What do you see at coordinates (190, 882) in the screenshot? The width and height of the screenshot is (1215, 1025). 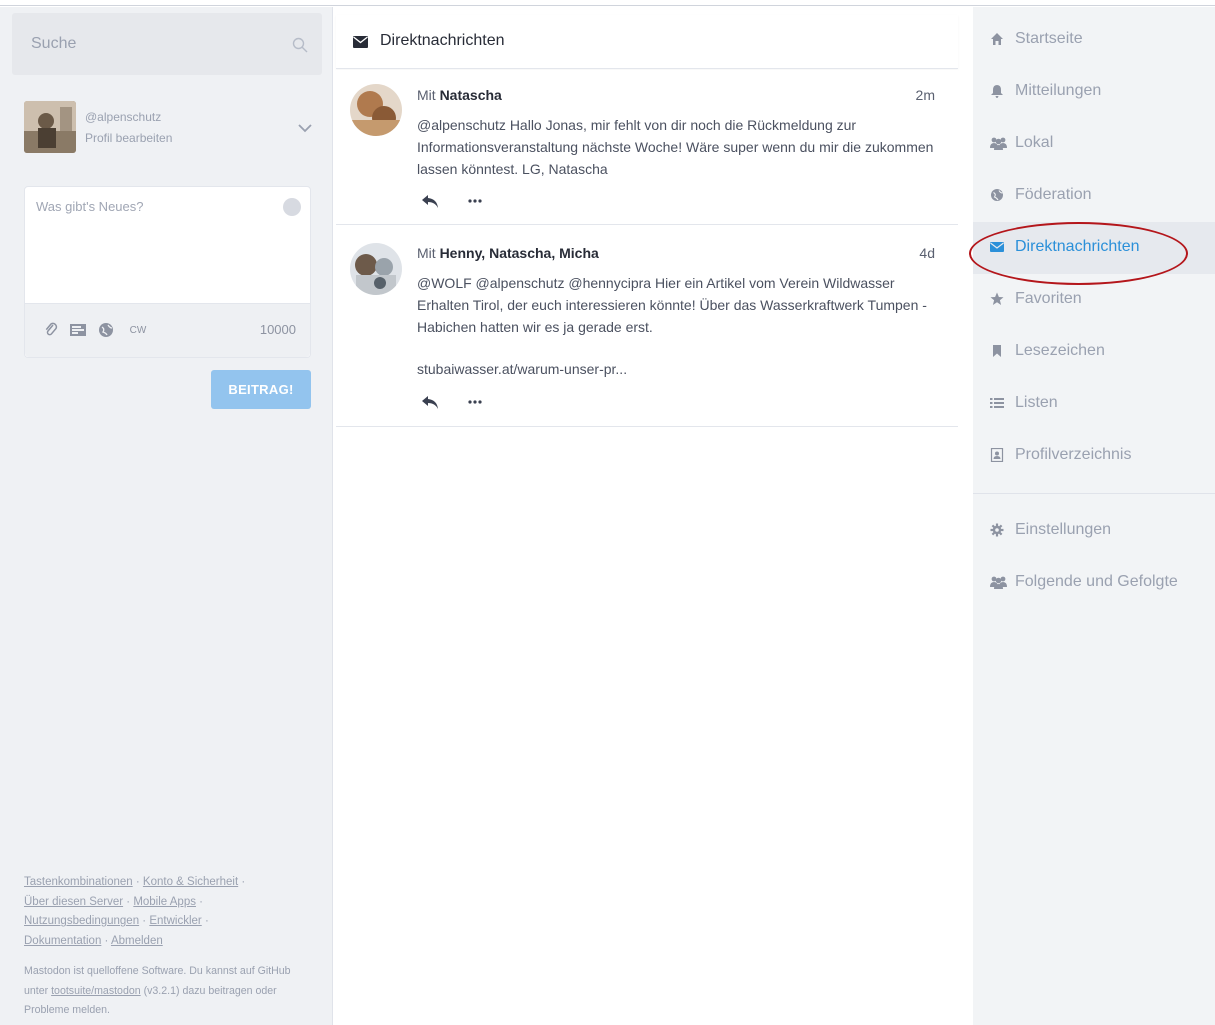 I see `footer-link-account: Konto & Sicherheit` at bounding box center [190, 882].